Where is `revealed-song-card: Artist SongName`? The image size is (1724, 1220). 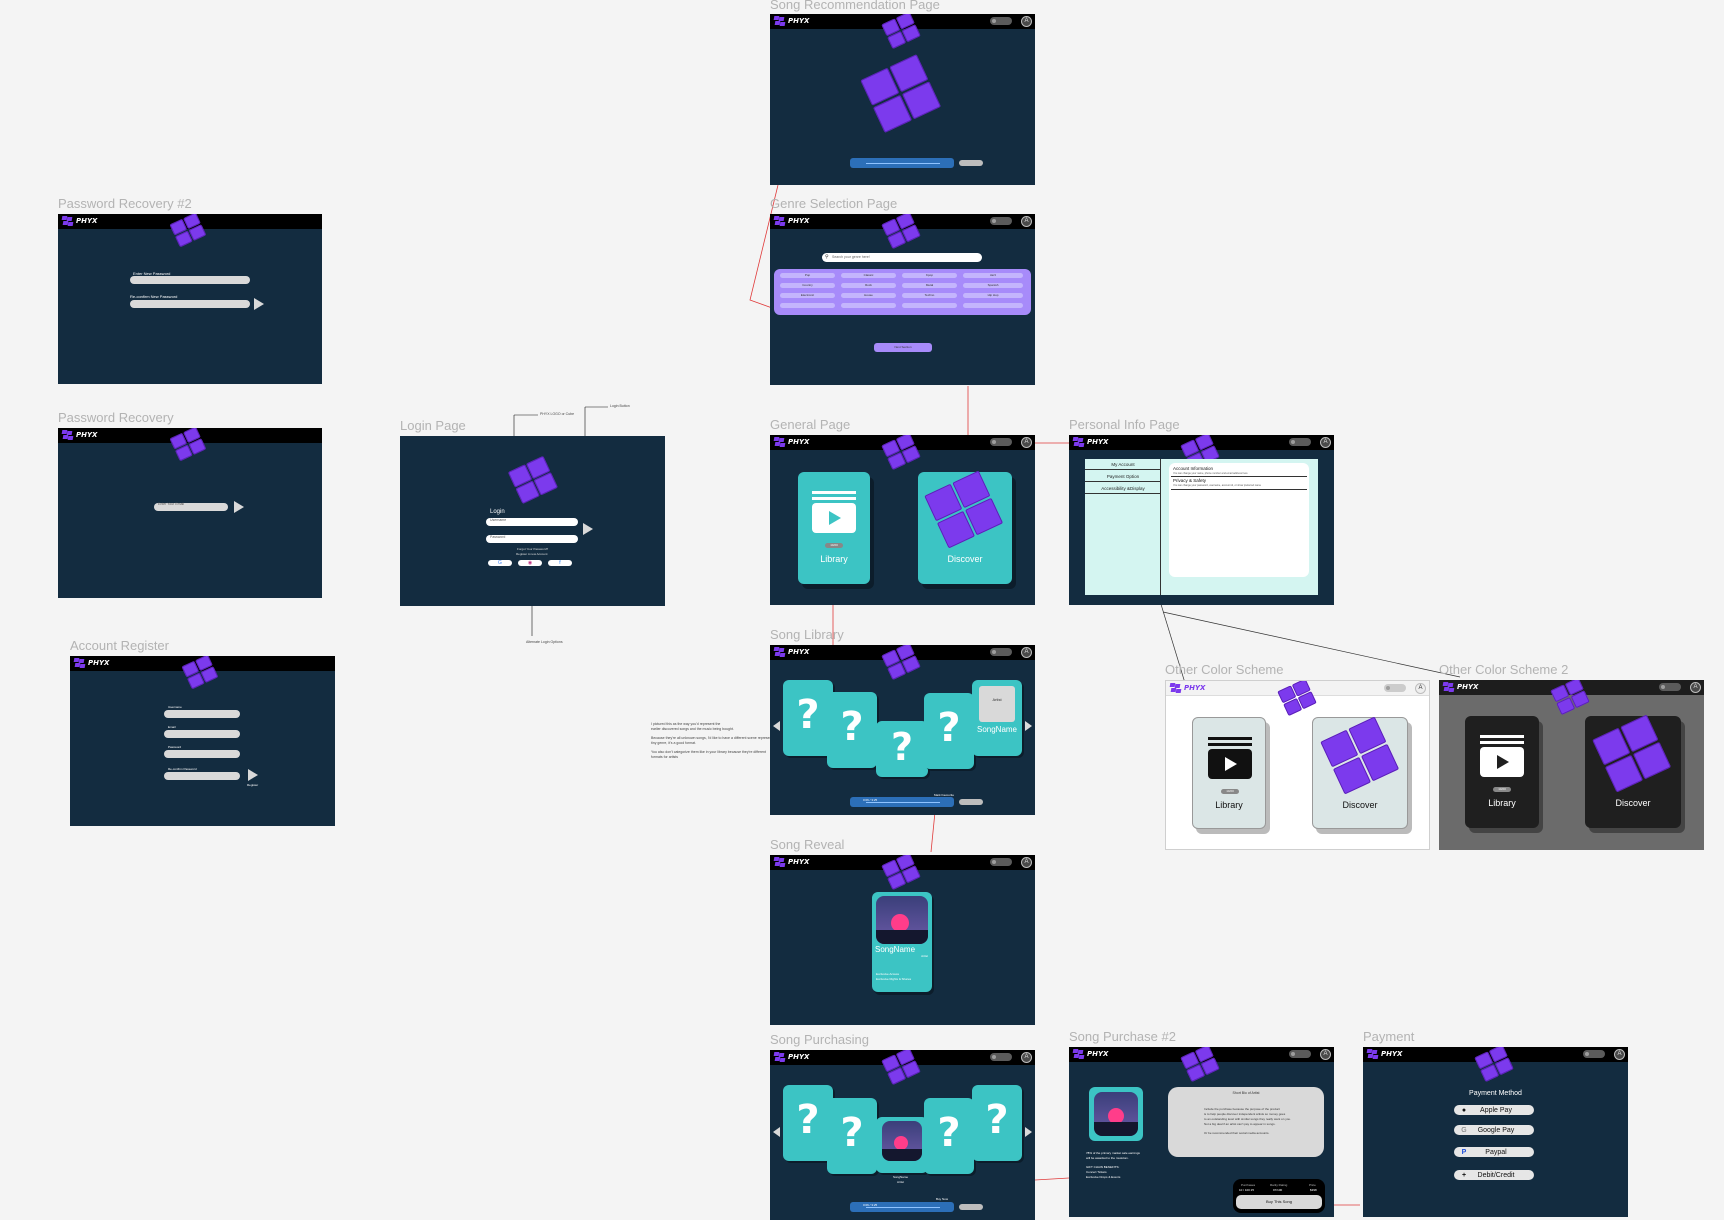
revealed-song-card: Artist SongName is located at coordinates (997, 718).